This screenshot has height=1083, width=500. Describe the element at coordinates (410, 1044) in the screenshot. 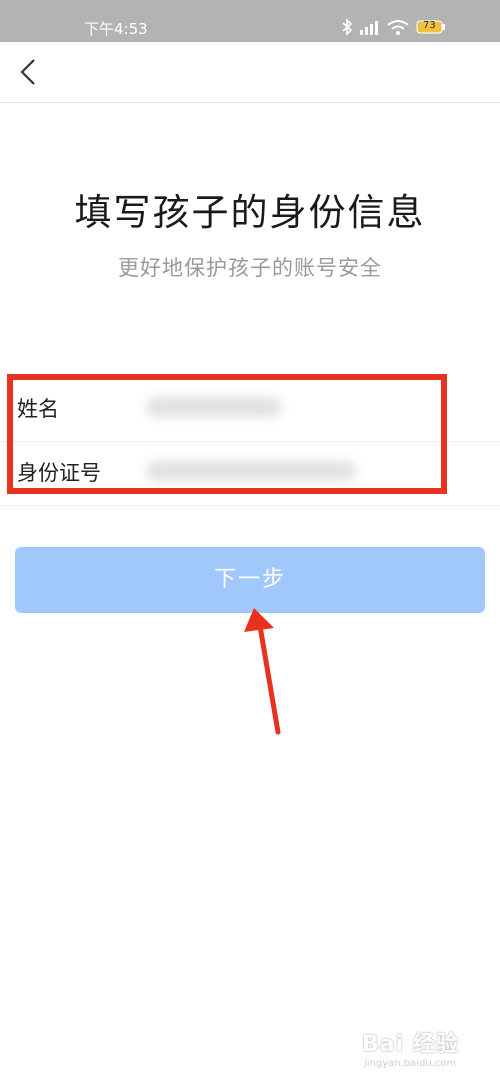

I see `watermark-logo: Bai 经验` at that location.